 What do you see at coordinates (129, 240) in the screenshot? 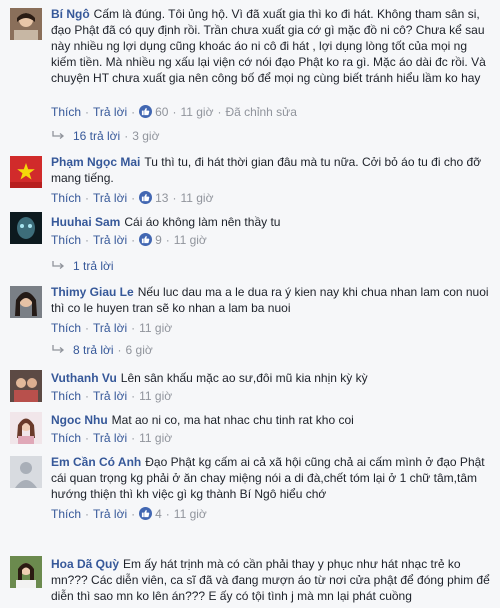
I see `comment-actions: Thích · Trả lời · 9 · 11 giờ` at bounding box center [129, 240].